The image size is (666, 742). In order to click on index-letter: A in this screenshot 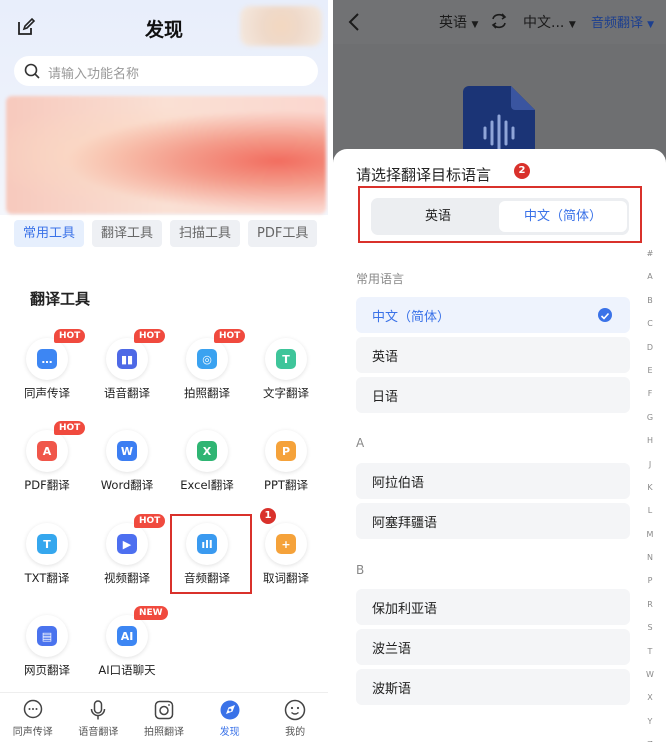, I will do `click(650, 283)`.